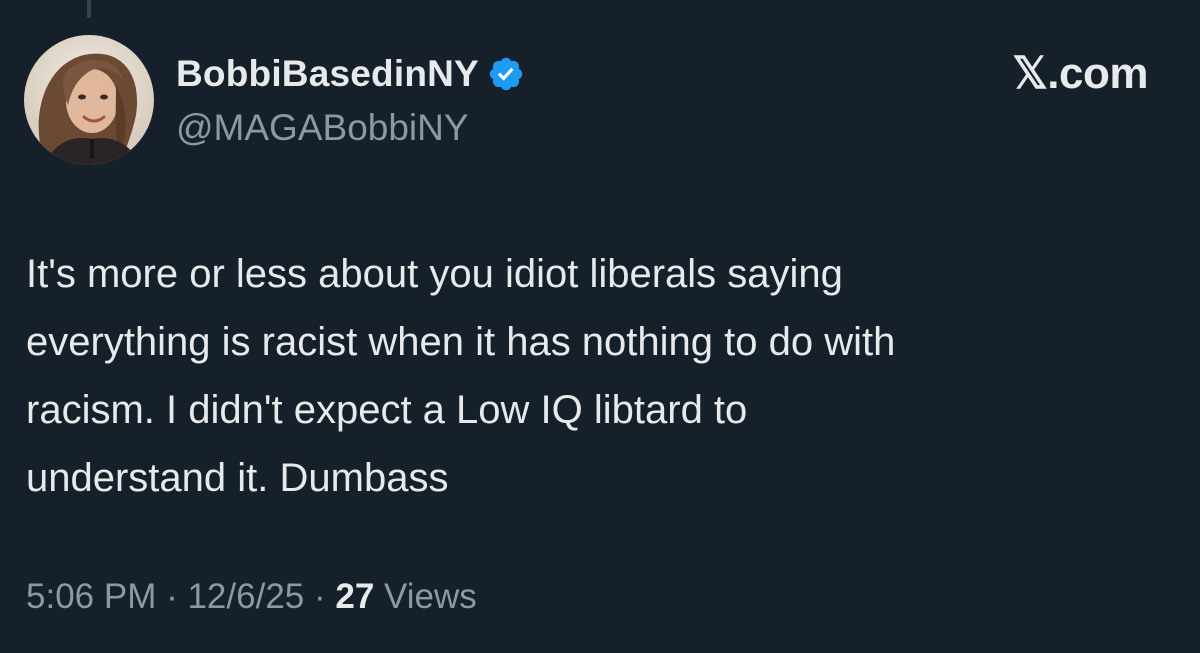 This screenshot has height=653, width=1200. I want to click on author-name-row: BobbiBasedinNY, so click(350, 74).